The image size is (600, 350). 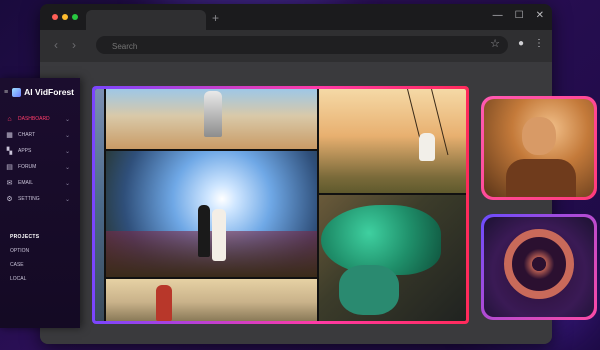 What do you see at coordinates (99, 205) in the screenshot?
I see `thumbnail-left-slice` at bounding box center [99, 205].